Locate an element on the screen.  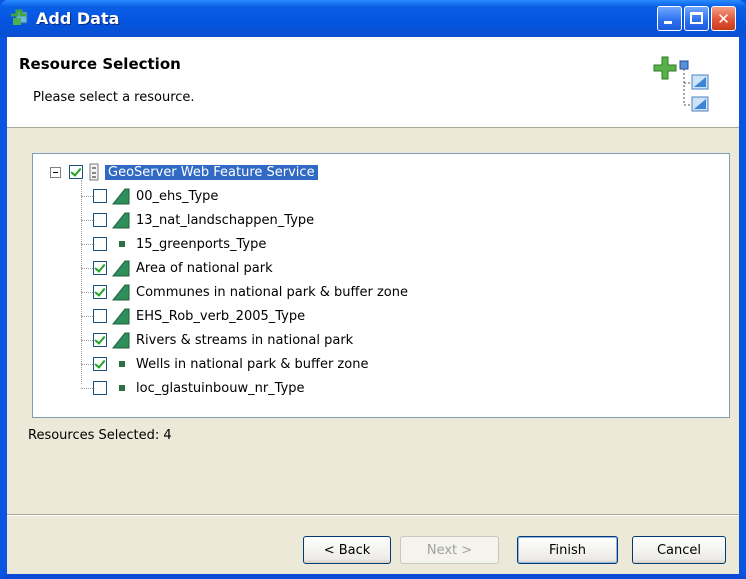
tree-item-row: Wells in national park & buffer zone is located at coordinates (230, 364).